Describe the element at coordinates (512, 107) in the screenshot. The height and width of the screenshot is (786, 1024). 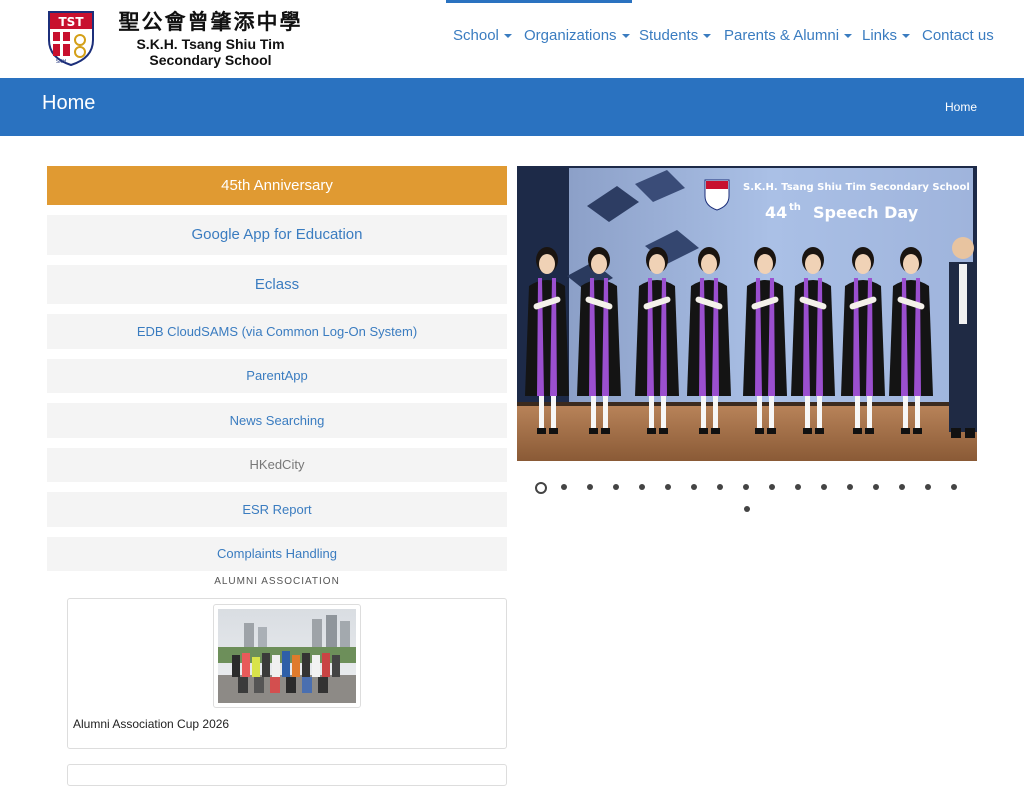
I see `page-title-bar: Home Home` at that location.